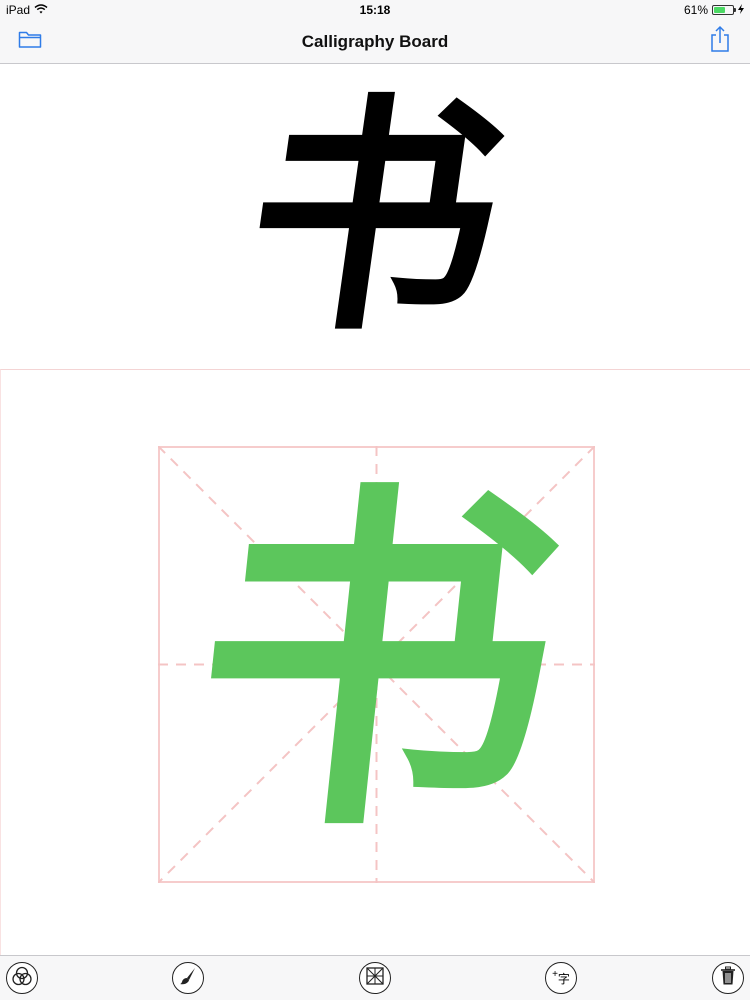 This screenshot has width=750, height=1000. I want to click on navigation-bar: Calligraphy Board, so click(375, 42).